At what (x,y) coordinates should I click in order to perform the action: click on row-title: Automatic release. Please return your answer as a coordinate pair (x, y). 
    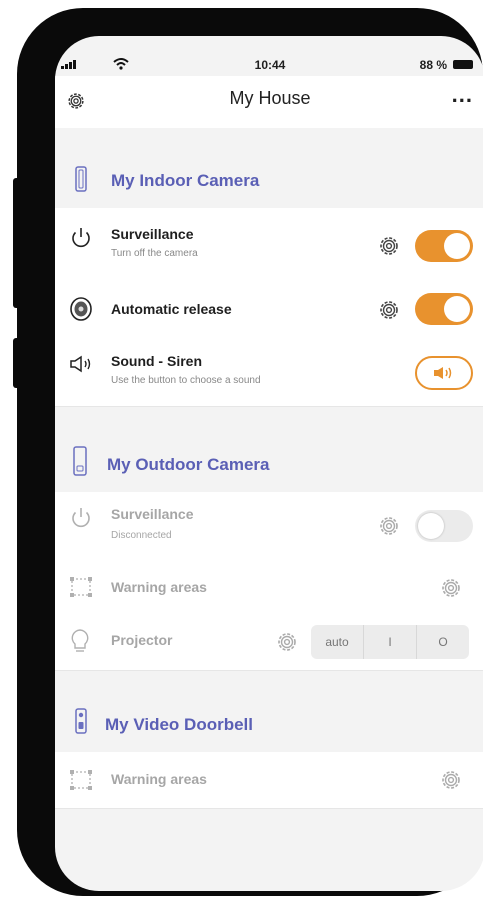
    Looking at the image, I should click on (171, 309).